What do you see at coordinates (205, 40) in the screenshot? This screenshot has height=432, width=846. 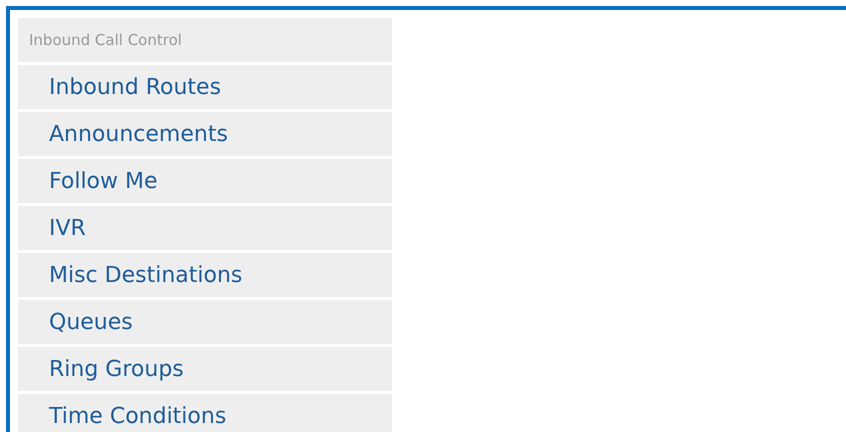 I see `menu-heading: Inbound Call Control` at bounding box center [205, 40].